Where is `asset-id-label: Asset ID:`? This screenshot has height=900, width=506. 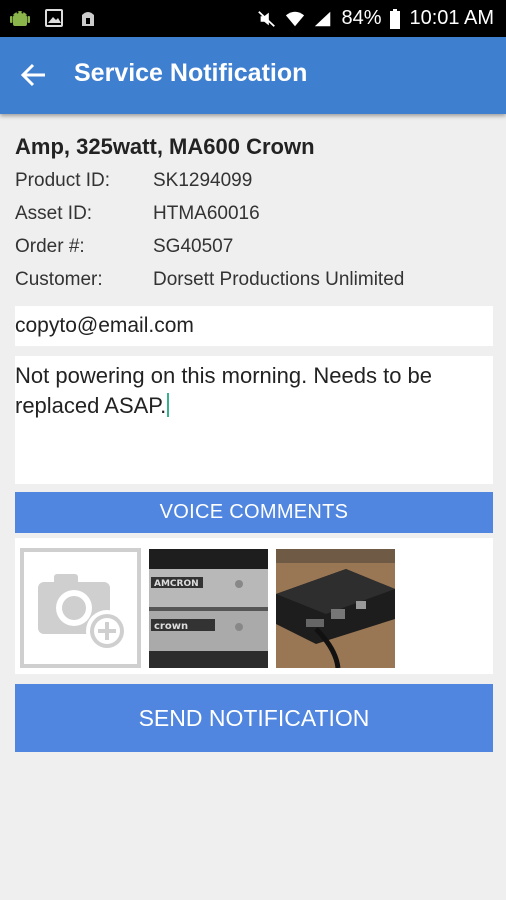
asset-id-label: Asset ID: is located at coordinates (54, 213).